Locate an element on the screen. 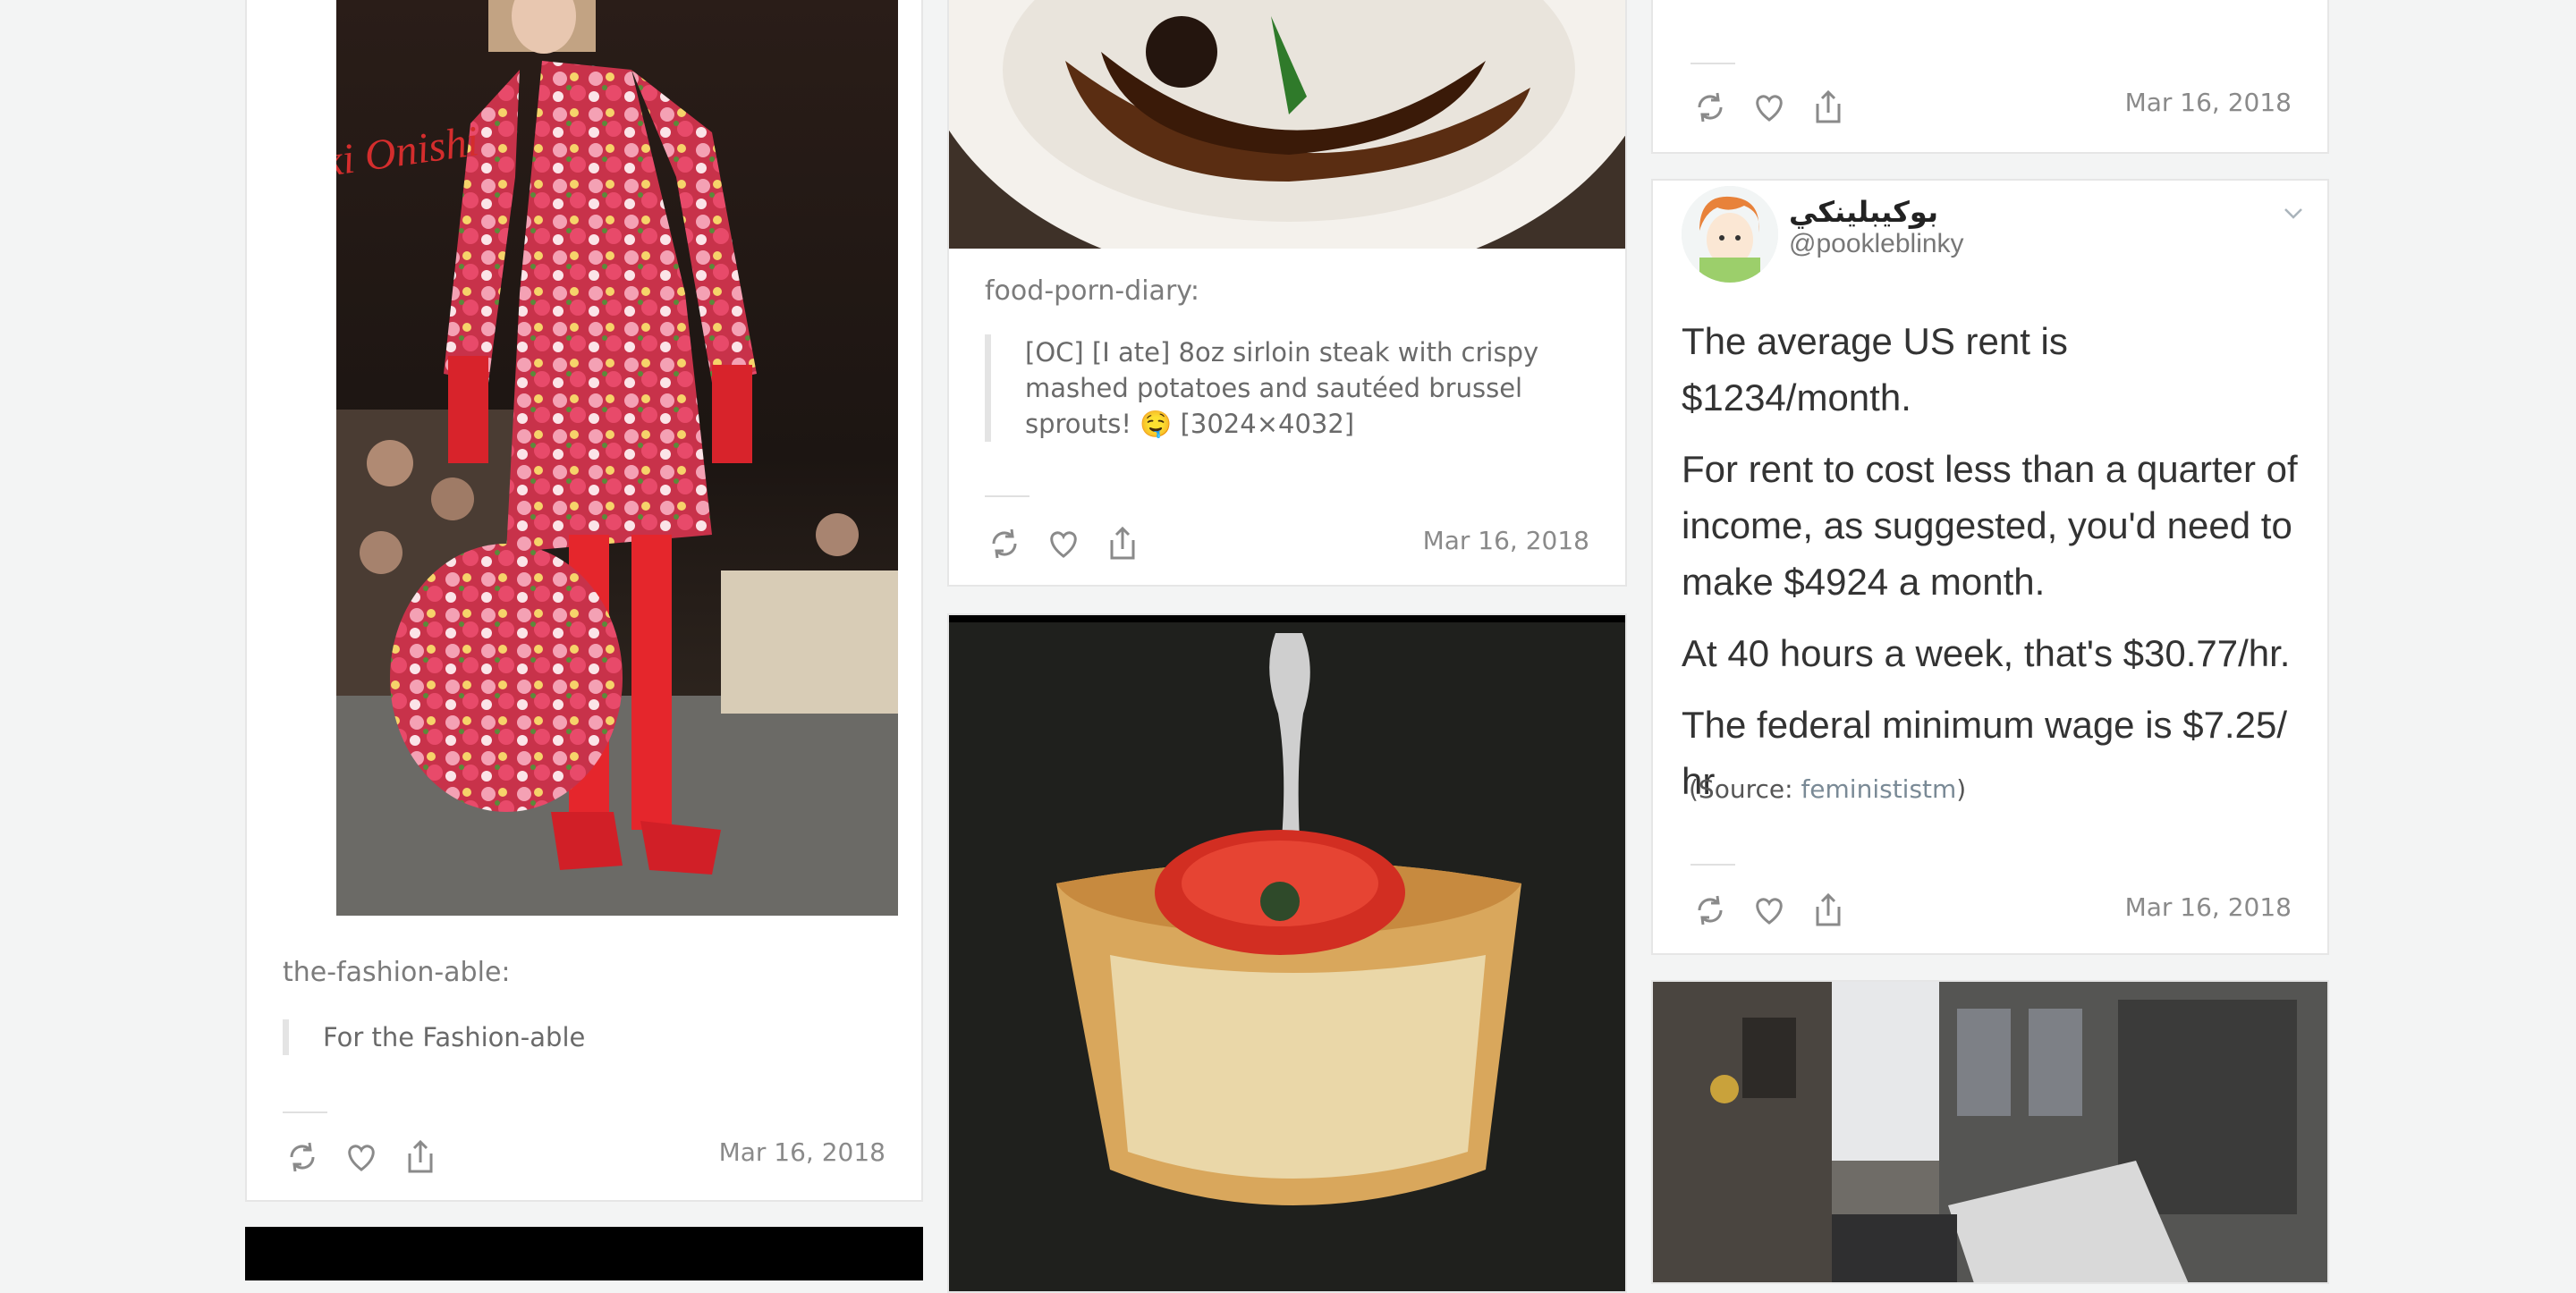  post-card-partial is located at coordinates (584, 1254).